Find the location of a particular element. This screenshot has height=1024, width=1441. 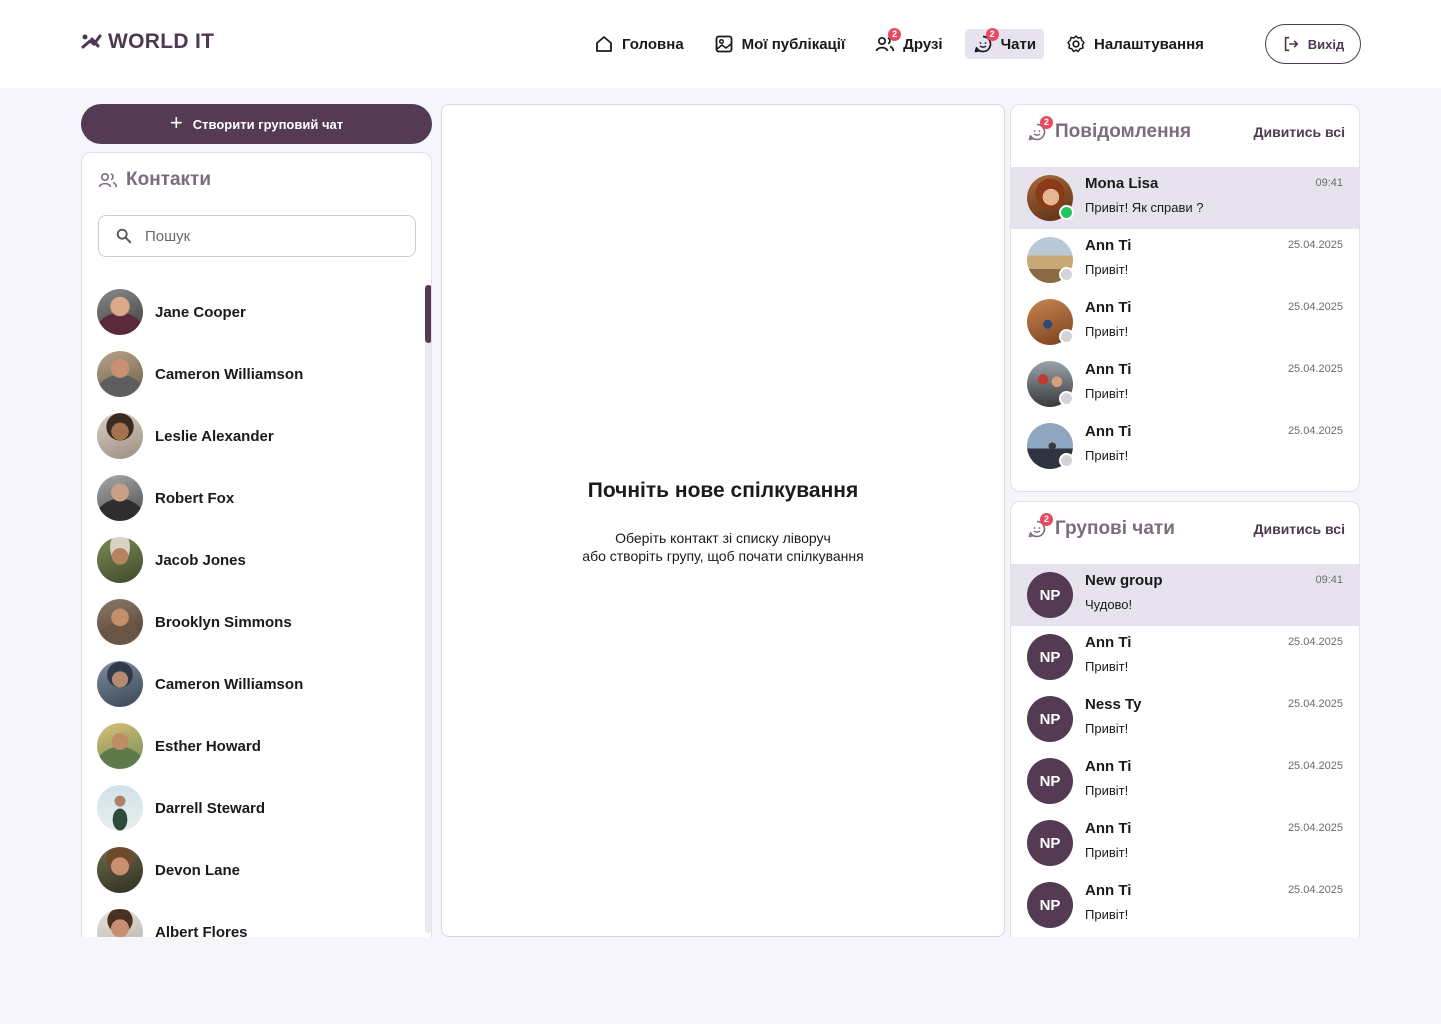

chat-icon: 2 is located at coordinates (1040, 129).